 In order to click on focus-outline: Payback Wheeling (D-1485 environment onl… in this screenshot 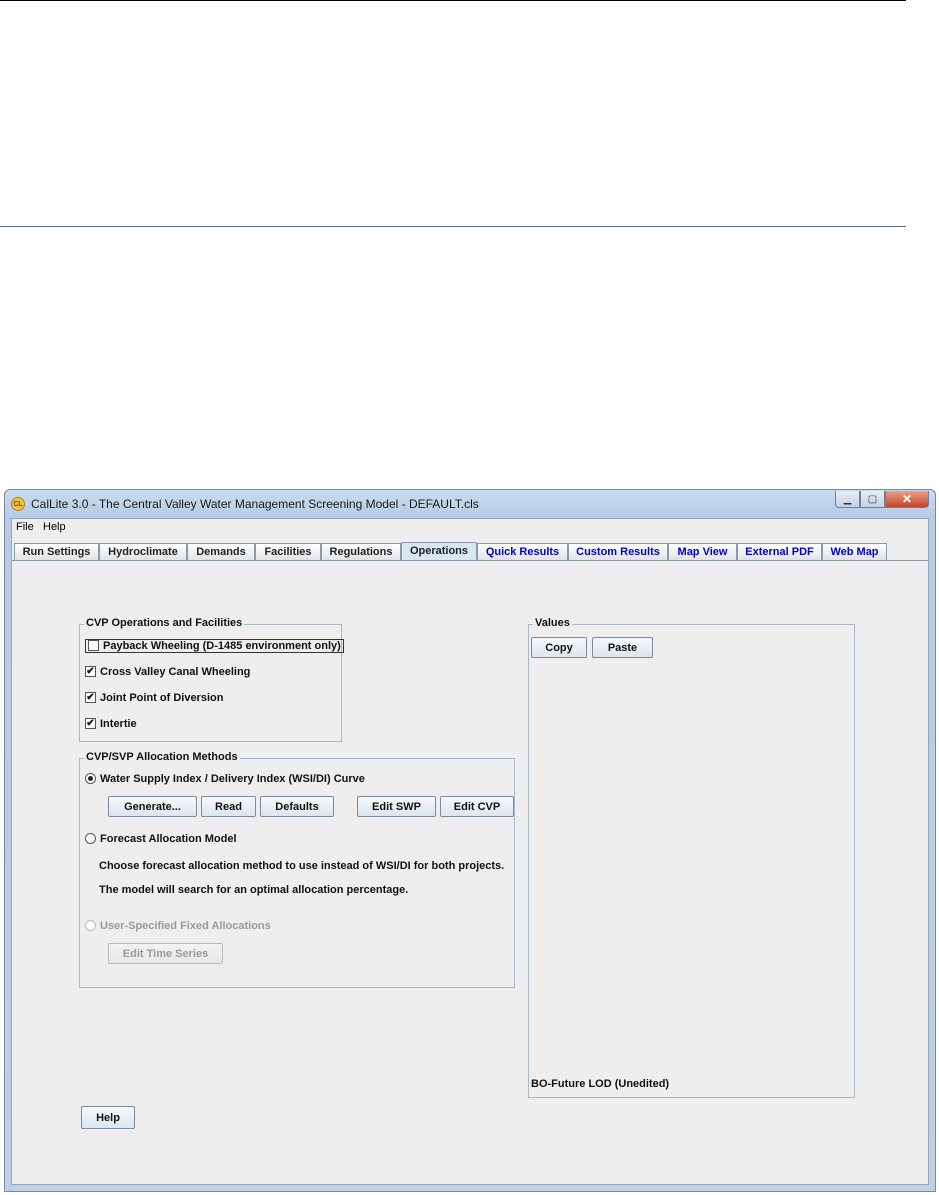, I will do `click(214, 646)`.